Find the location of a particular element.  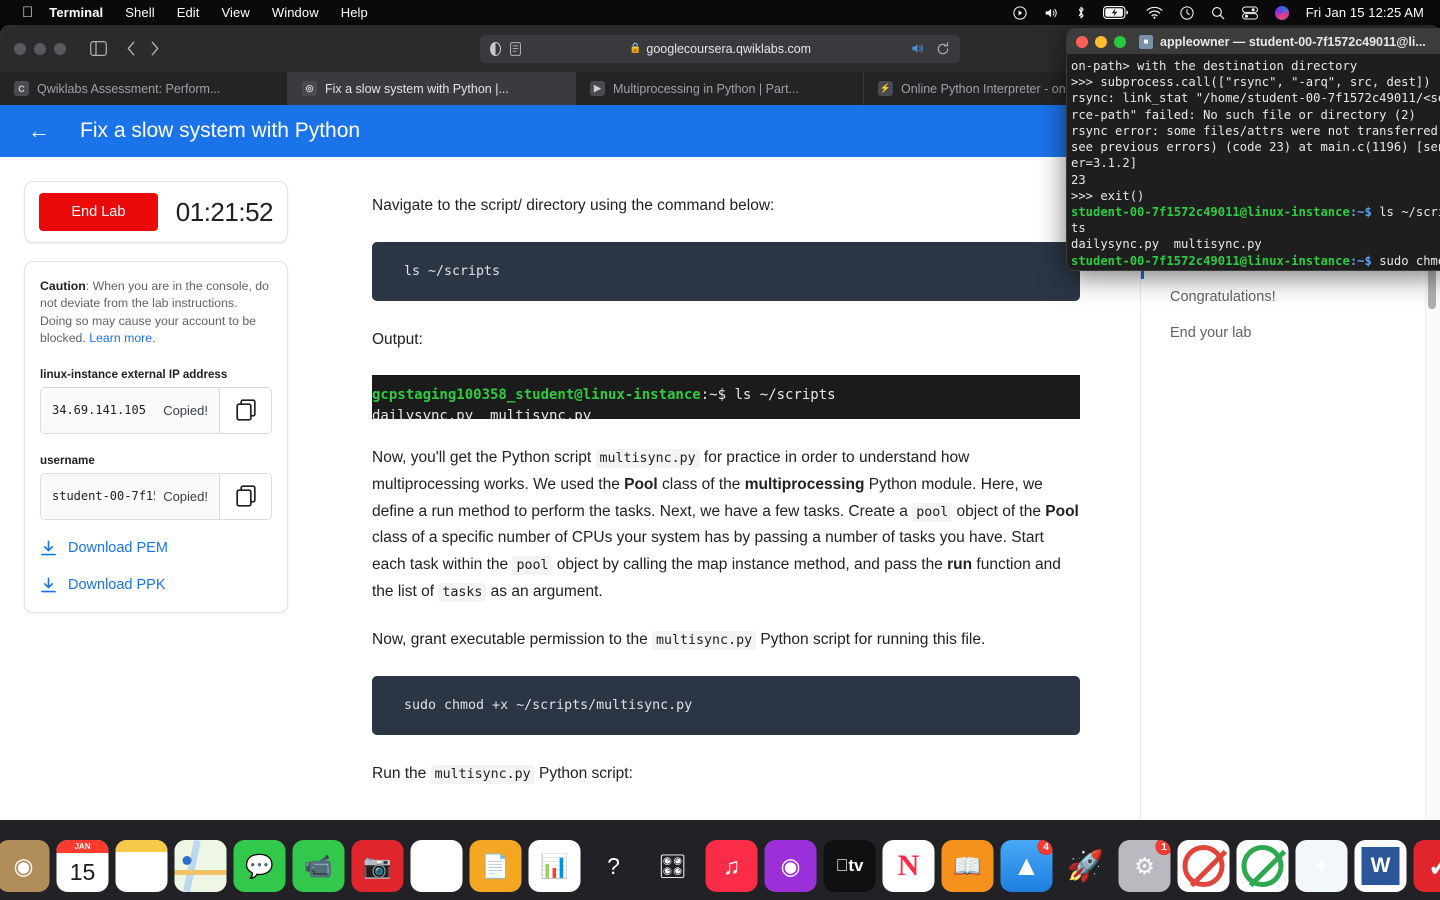

menu-item-help: Help is located at coordinates (354, 12).